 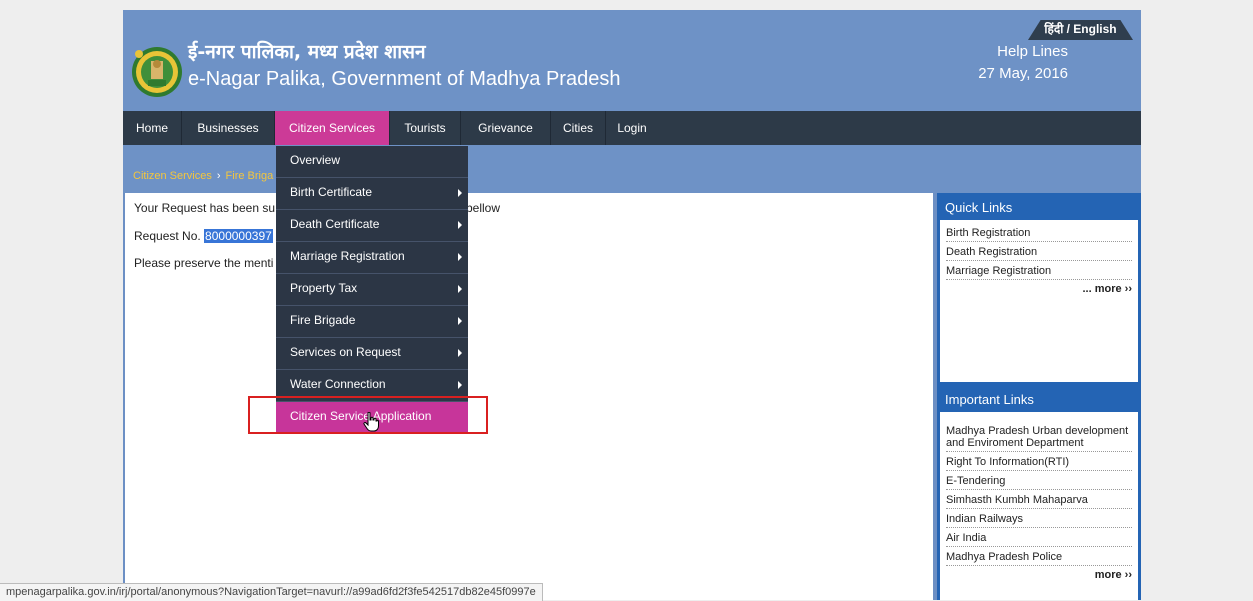 What do you see at coordinates (324, 288) in the screenshot?
I see `menu-property-tax-label: Property Tax` at bounding box center [324, 288].